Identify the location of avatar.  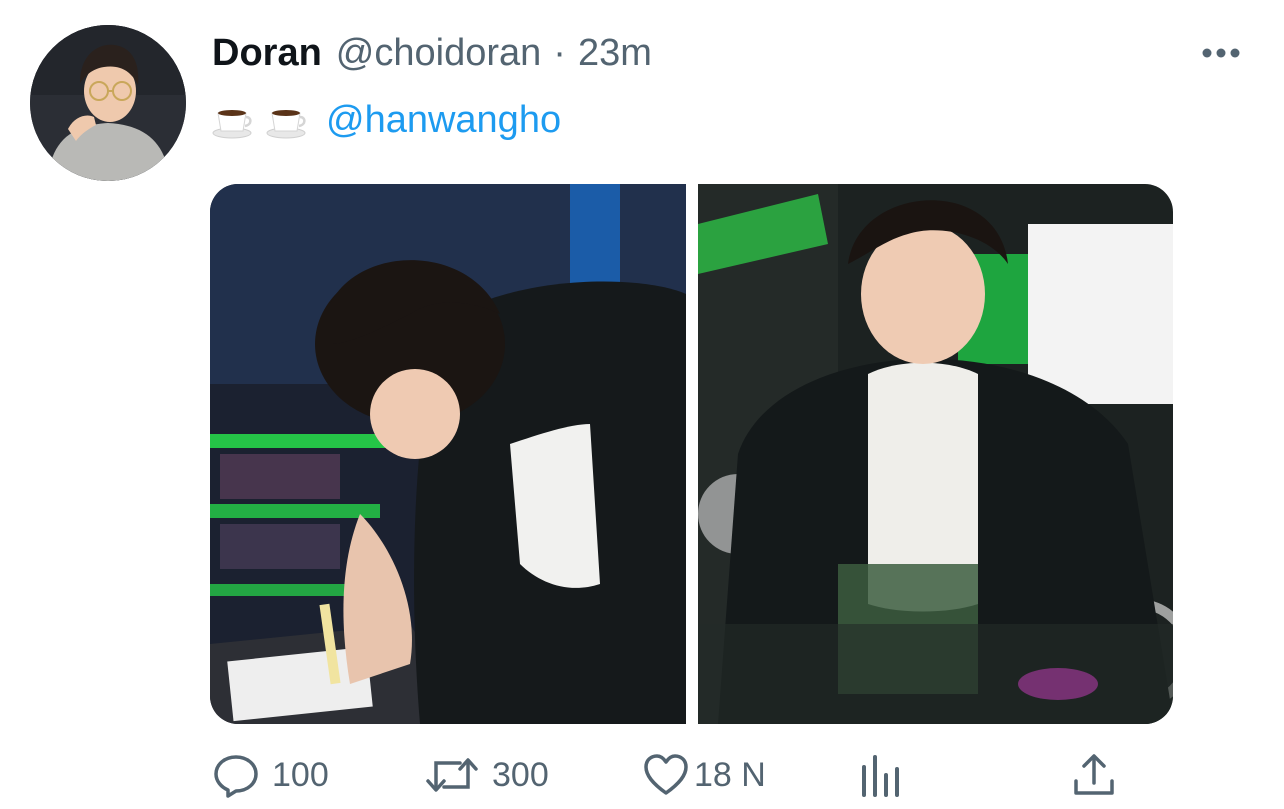
(108, 103).